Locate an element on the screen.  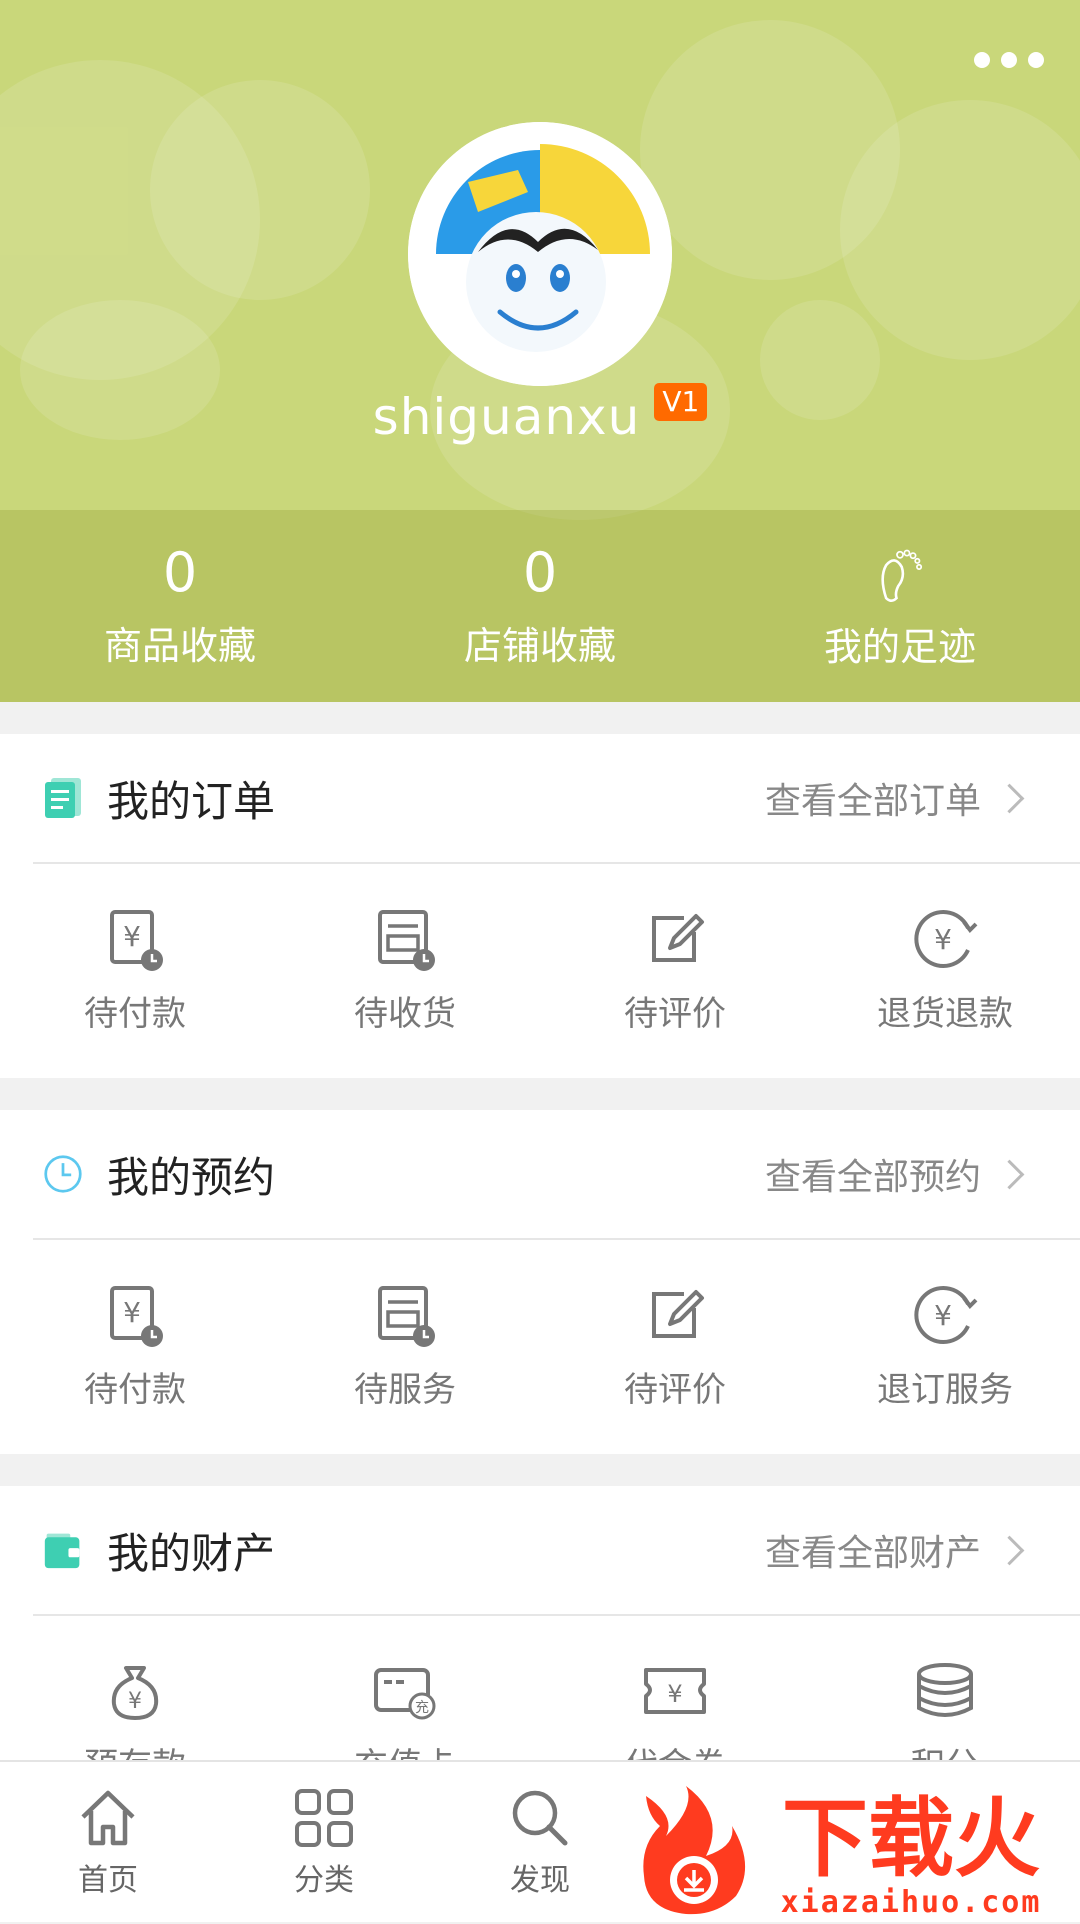
order-pending-payment-label: 待付款 is located at coordinates (135, 1013).